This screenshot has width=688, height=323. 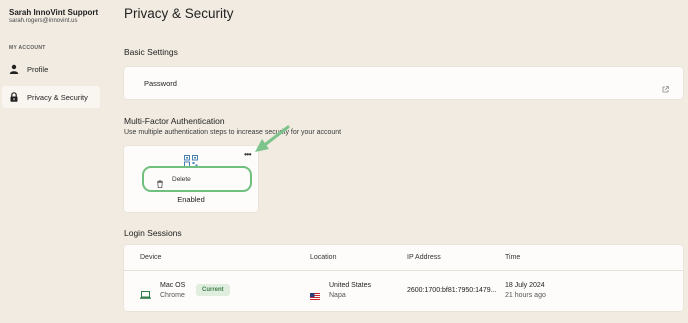 What do you see at coordinates (247, 154) in the screenshot?
I see `more-horizontal-icon: •••` at bounding box center [247, 154].